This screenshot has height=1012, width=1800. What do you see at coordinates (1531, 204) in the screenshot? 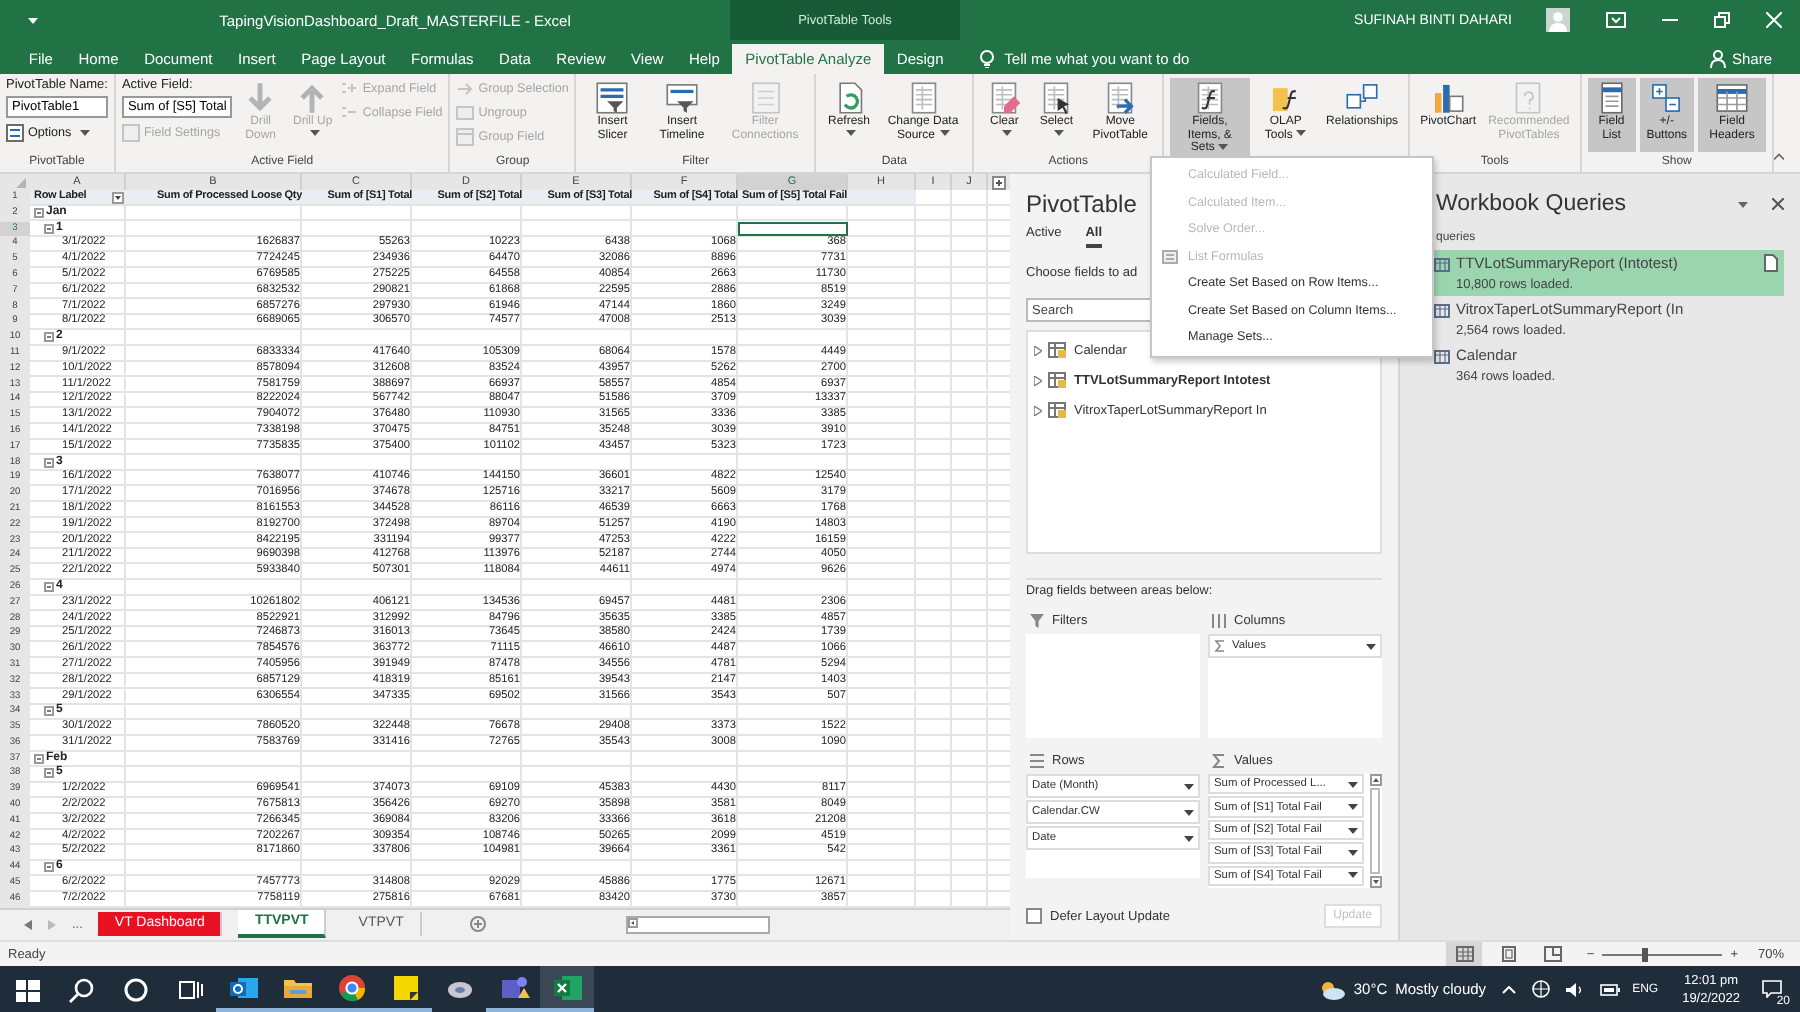
I see `pane-title: Workbook Queries` at bounding box center [1531, 204].